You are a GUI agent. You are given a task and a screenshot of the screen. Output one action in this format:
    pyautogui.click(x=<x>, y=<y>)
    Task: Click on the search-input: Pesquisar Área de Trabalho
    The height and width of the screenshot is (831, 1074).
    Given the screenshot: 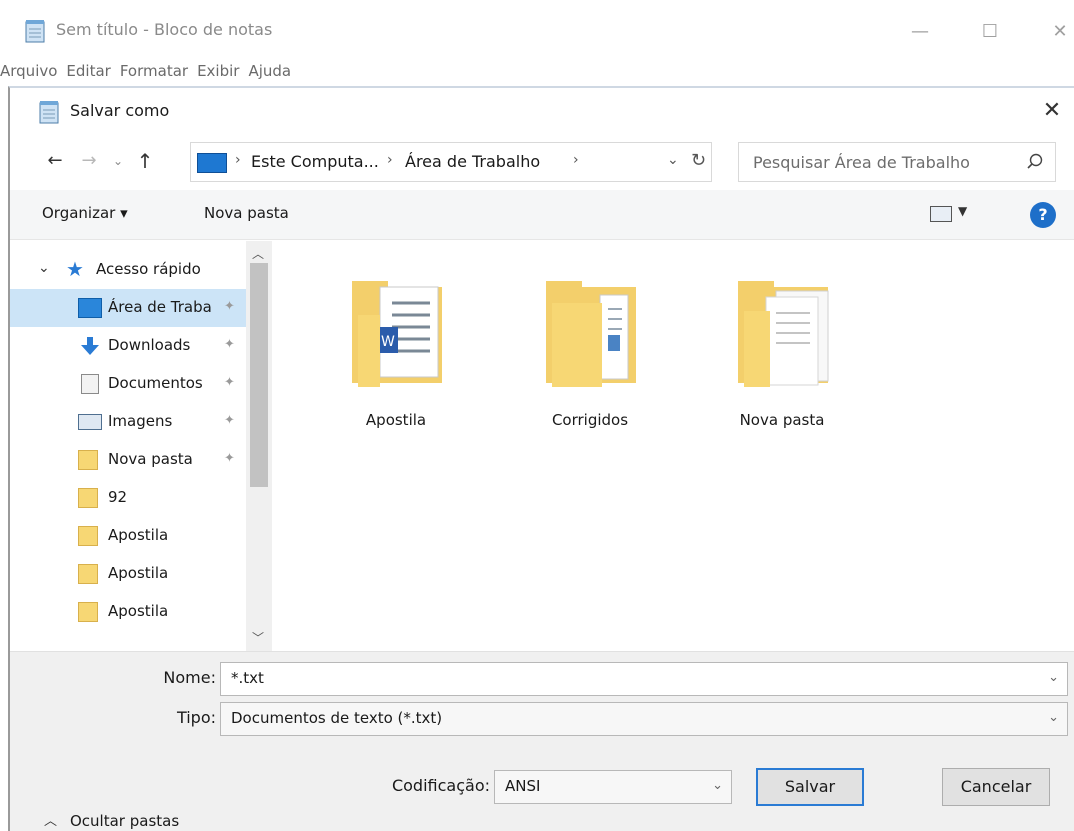 What is the action you would take?
    pyautogui.click(x=897, y=162)
    